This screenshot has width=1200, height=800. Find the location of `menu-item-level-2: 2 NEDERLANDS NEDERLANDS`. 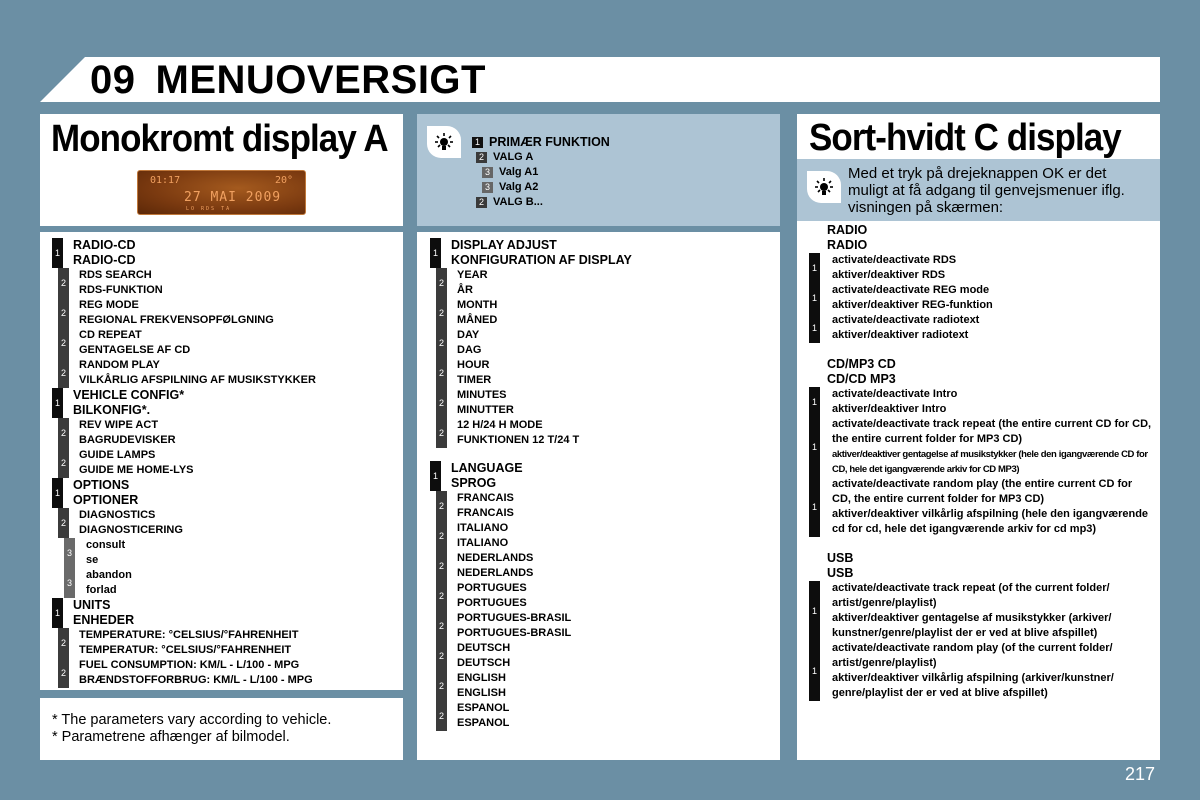

menu-item-level-2: 2 NEDERLANDS NEDERLANDS is located at coordinates (500, 566).